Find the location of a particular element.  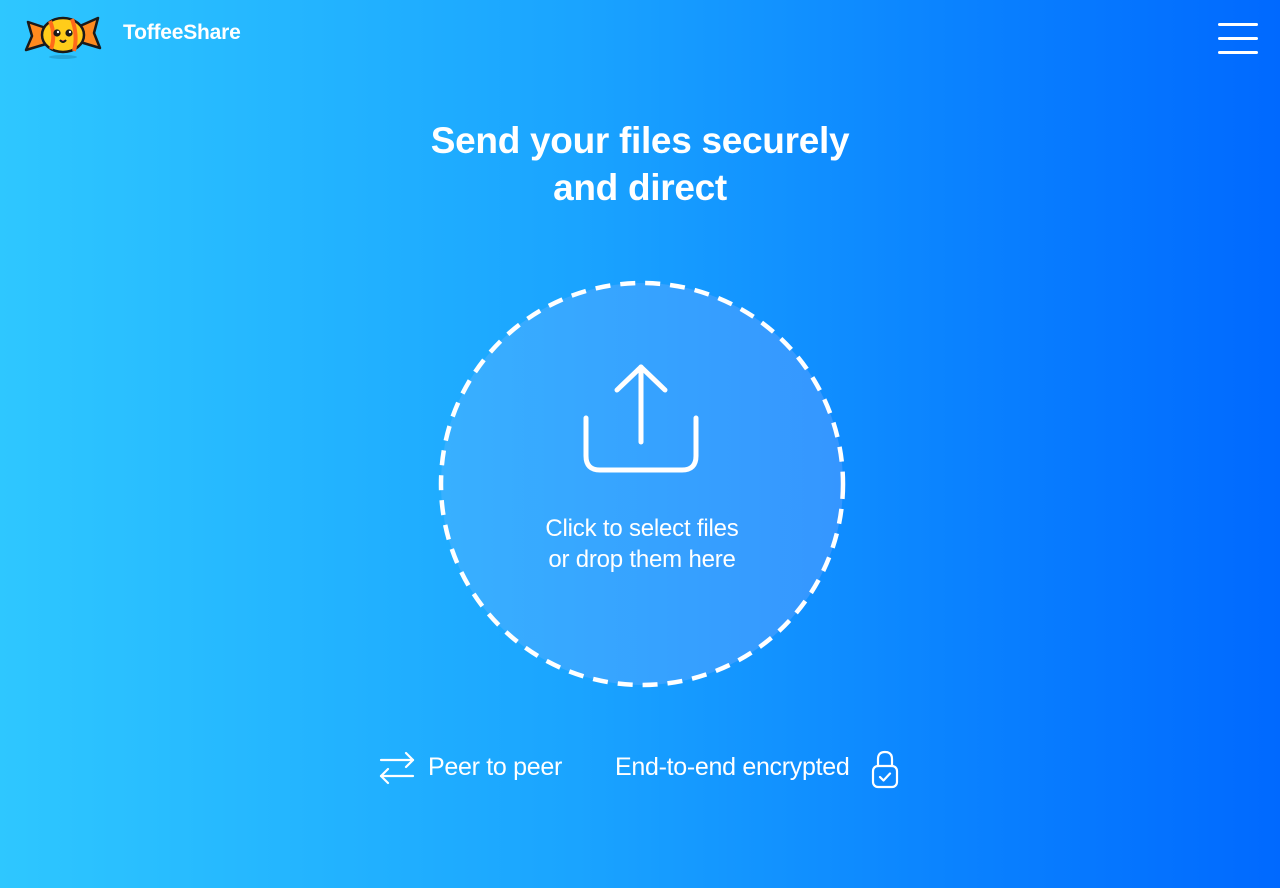

file-dropzone: Click to select files or drop them here is located at coordinates (642, 484).